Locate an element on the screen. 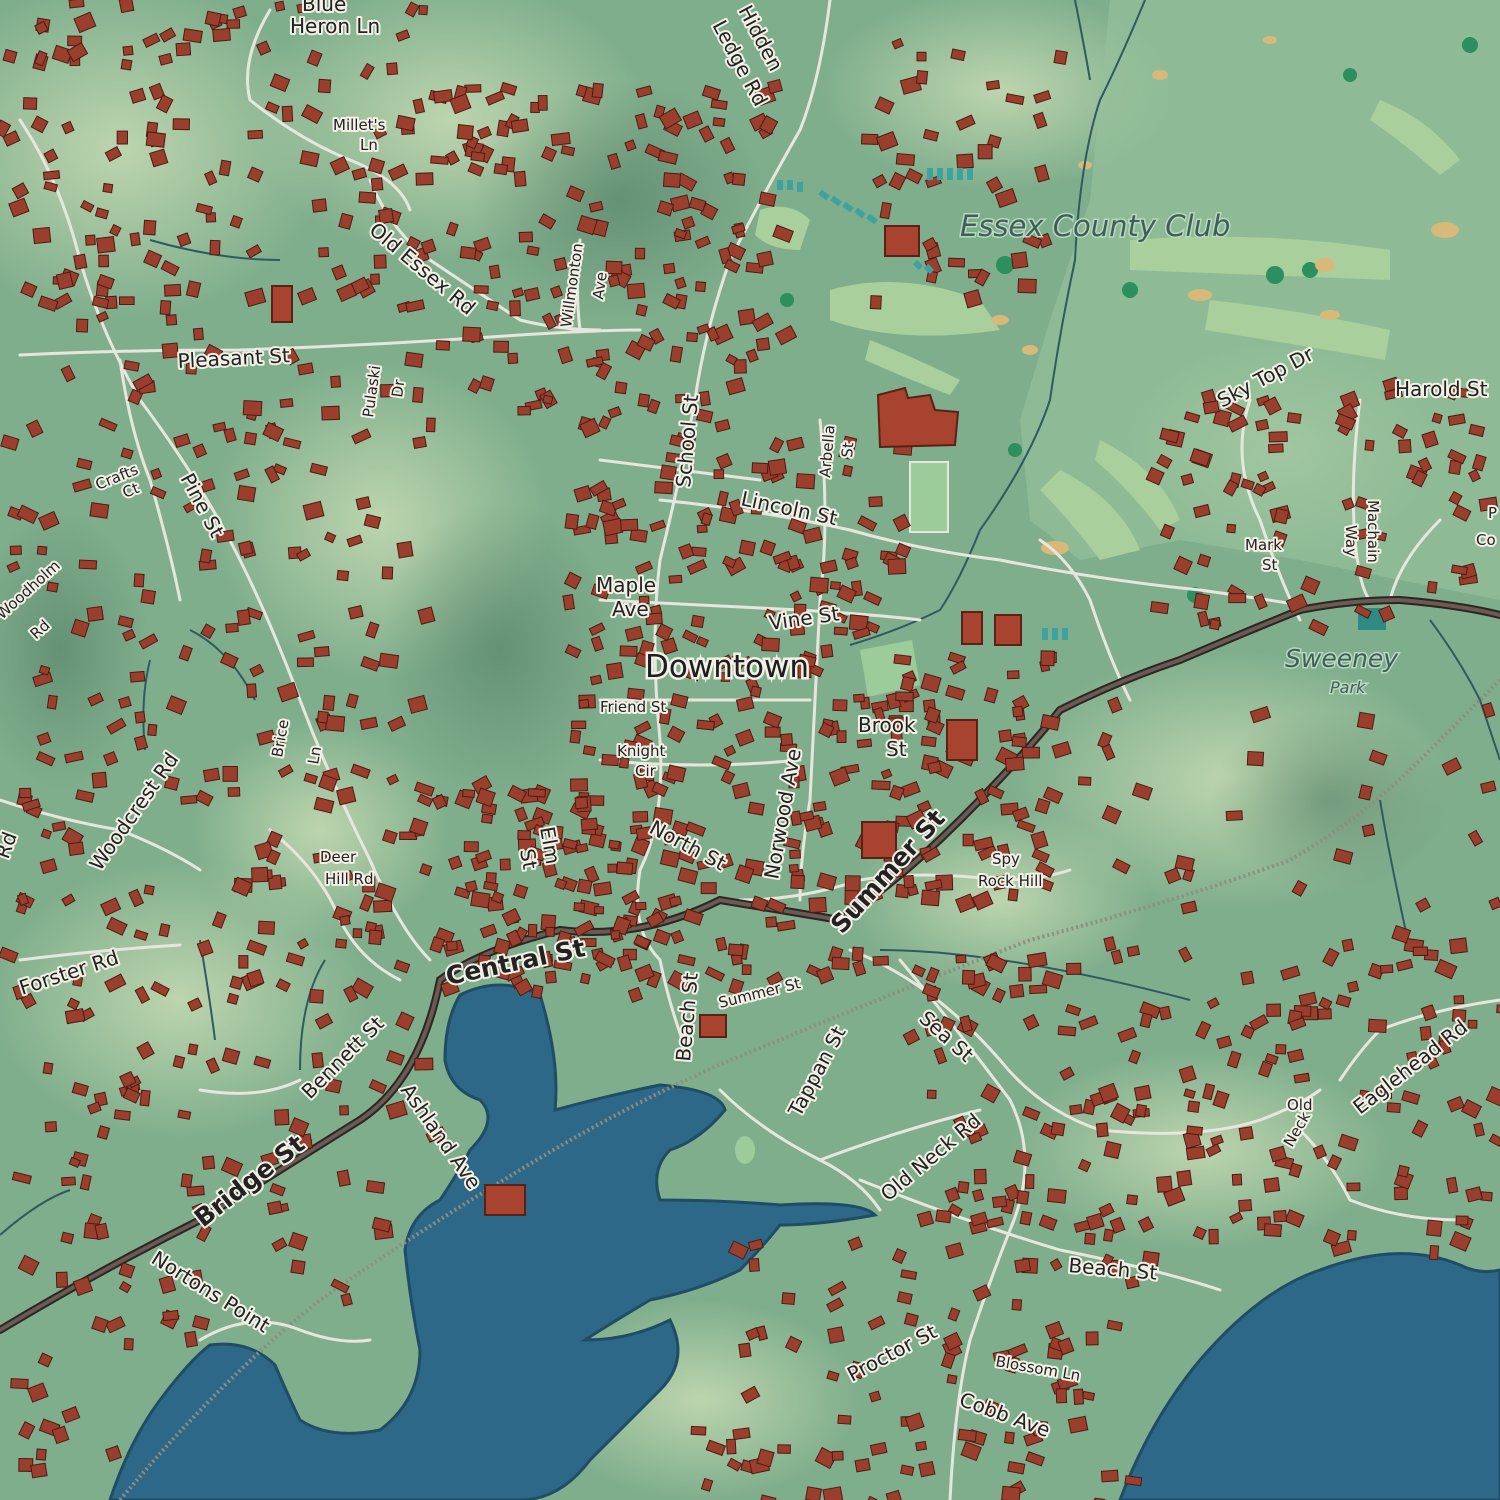  street-label: Way is located at coordinates (1351, 541).